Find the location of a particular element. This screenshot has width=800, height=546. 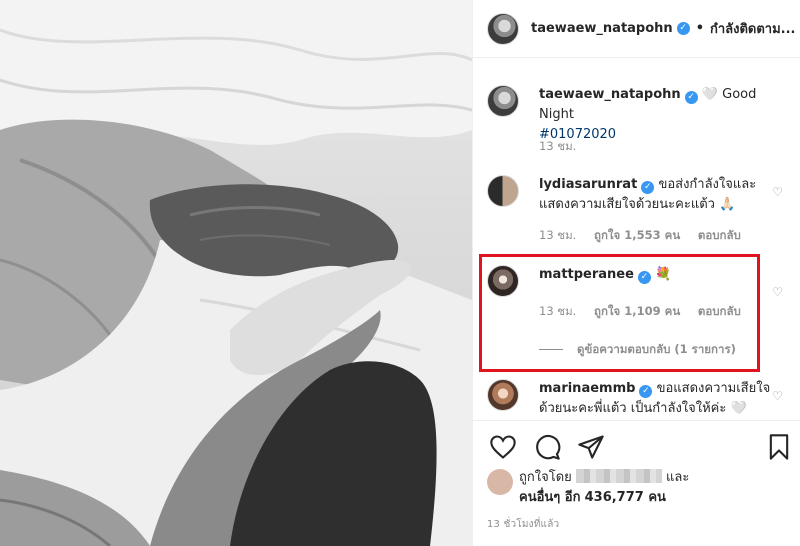

author-username: taewaew_natapohn is located at coordinates (602, 28).